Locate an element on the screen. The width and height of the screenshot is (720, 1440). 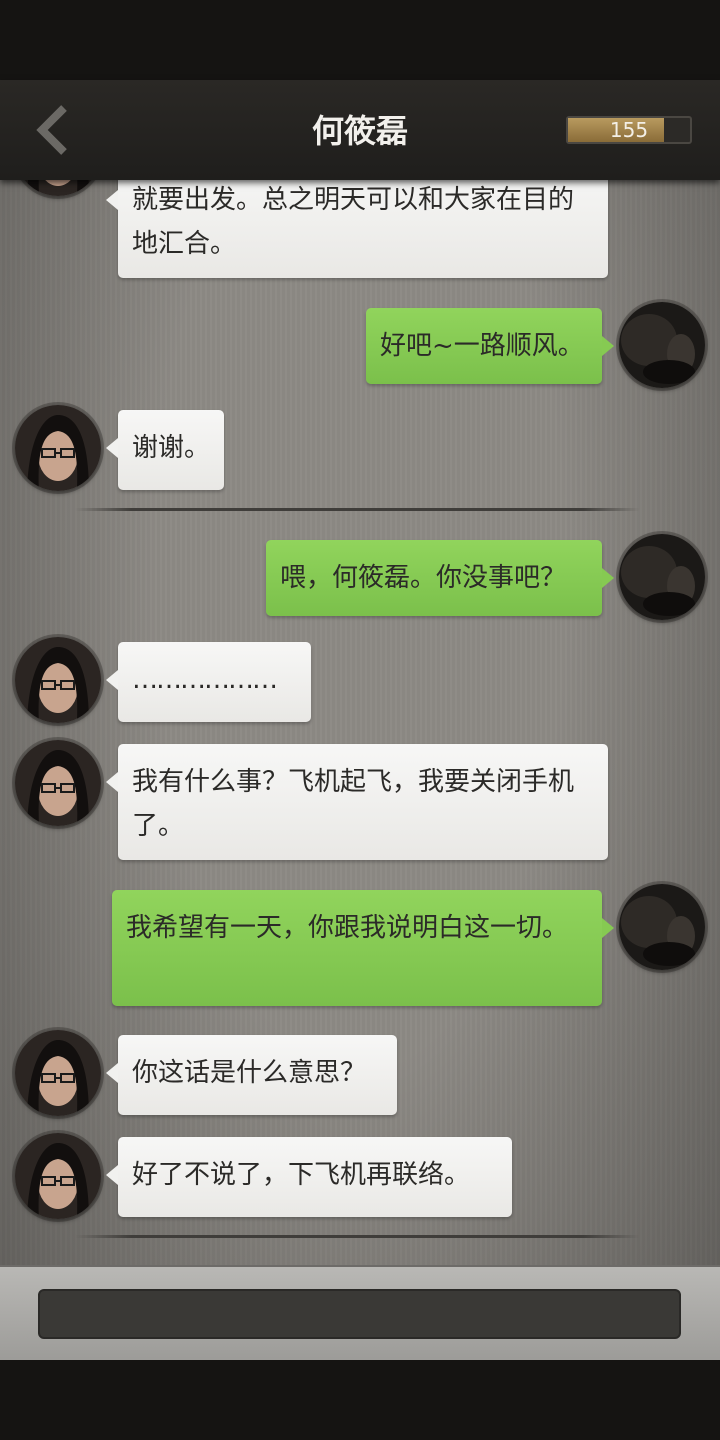
energy-meter: 155 is located at coordinates (629, 130).